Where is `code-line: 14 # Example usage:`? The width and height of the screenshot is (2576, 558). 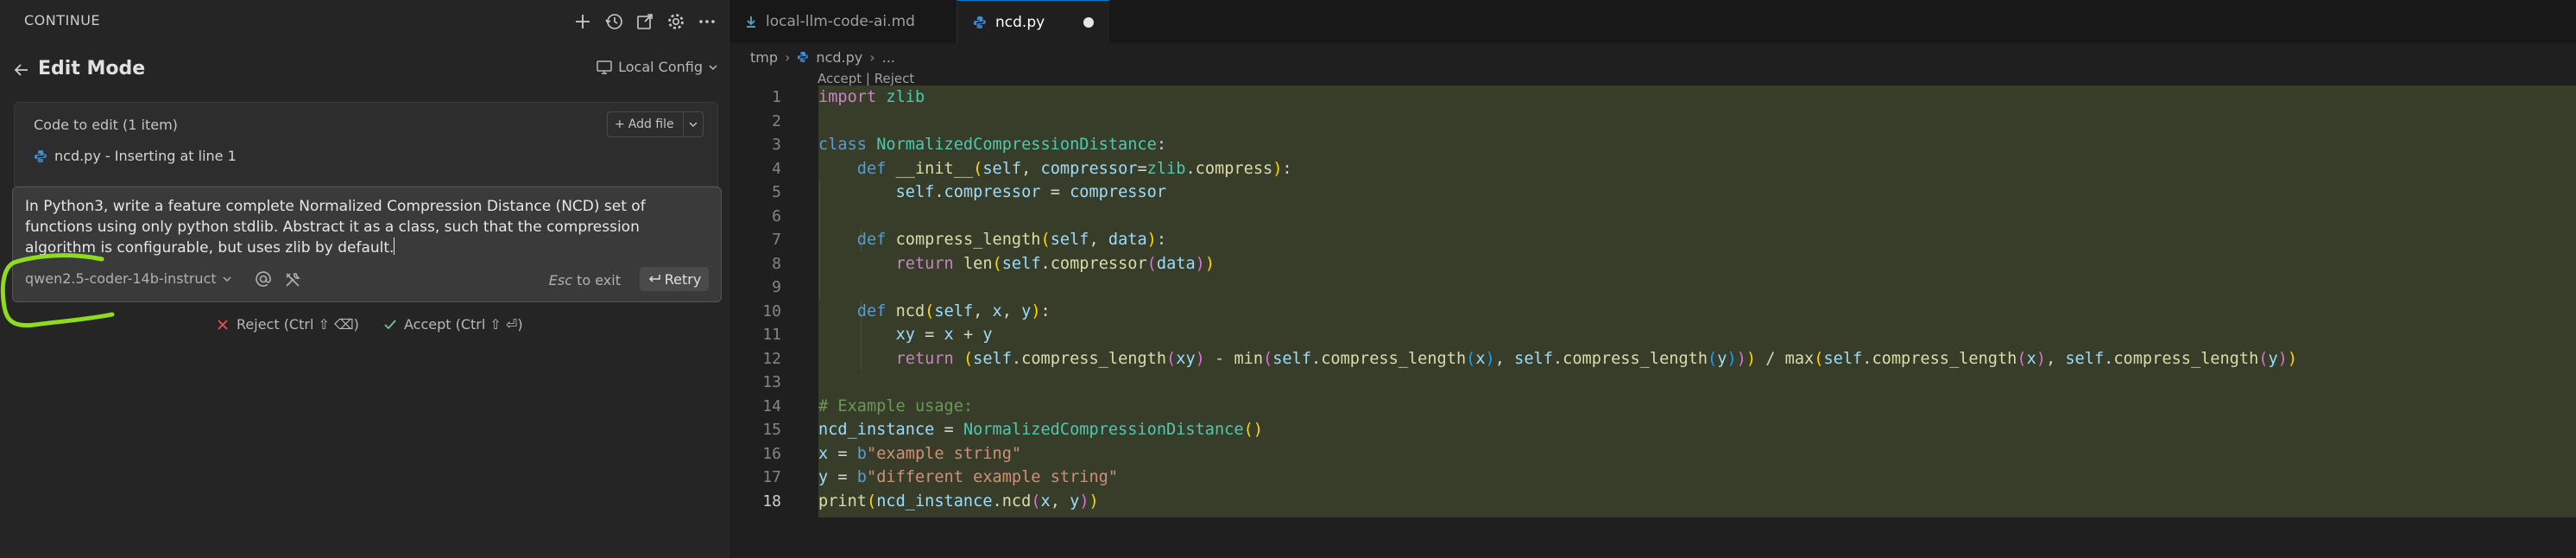 code-line: 14 # Example usage: is located at coordinates (1652, 407).